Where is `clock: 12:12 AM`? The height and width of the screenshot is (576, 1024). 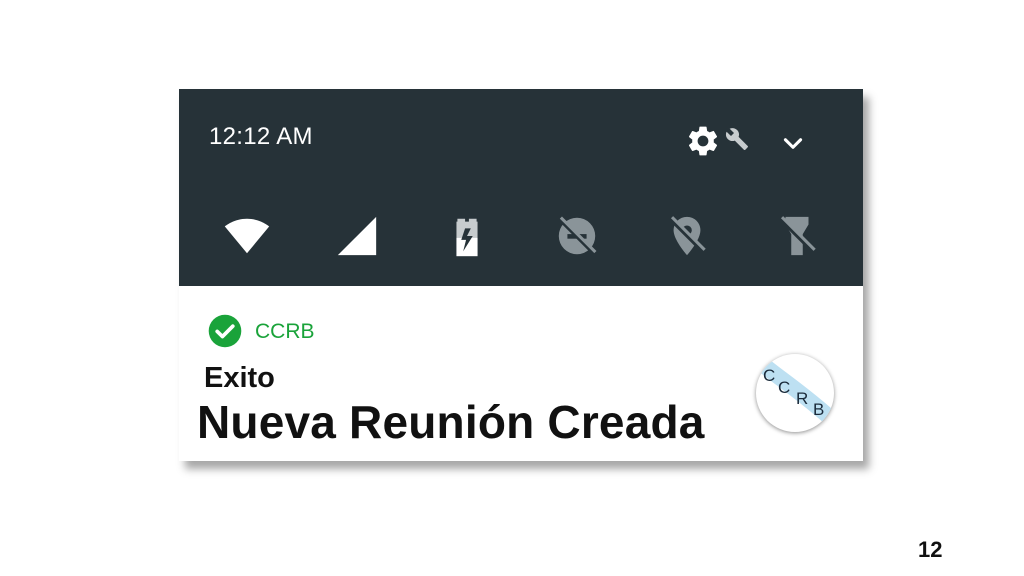 clock: 12:12 AM is located at coordinates (261, 136).